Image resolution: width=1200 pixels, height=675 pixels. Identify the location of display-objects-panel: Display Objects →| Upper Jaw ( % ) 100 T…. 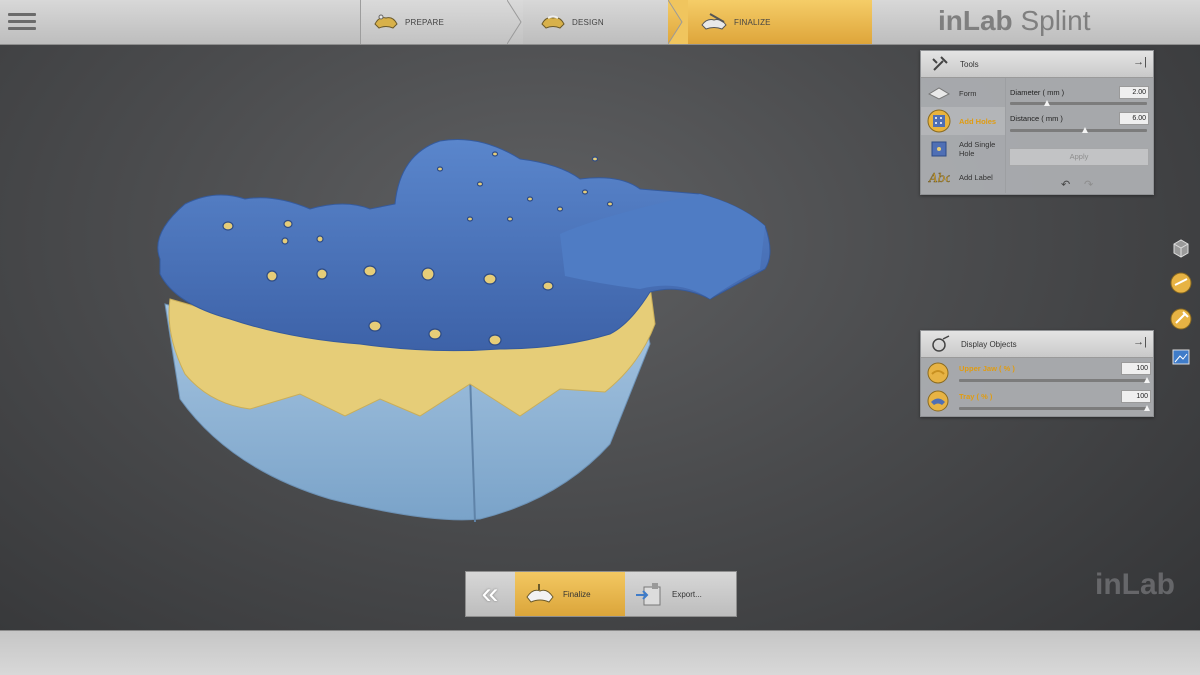
(1037, 373).